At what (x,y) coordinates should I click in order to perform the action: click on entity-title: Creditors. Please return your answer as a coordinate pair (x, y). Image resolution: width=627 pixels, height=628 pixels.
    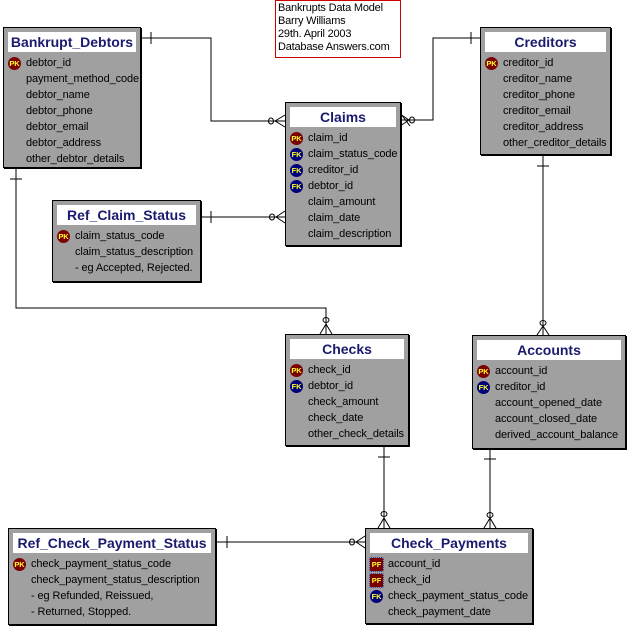
    Looking at the image, I should click on (545, 42).